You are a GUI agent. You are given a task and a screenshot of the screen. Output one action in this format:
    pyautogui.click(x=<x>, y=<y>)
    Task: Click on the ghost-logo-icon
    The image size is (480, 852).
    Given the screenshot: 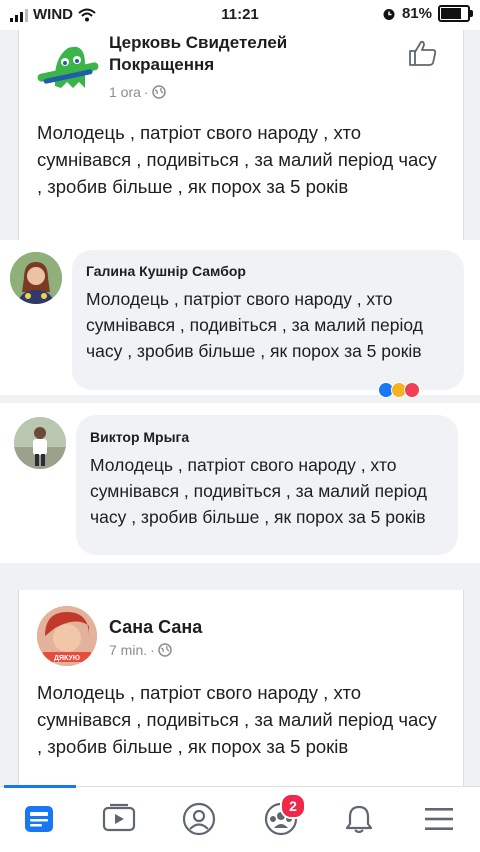 What is the action you would take?
    pyautogui.click(x=68, y=67)
    